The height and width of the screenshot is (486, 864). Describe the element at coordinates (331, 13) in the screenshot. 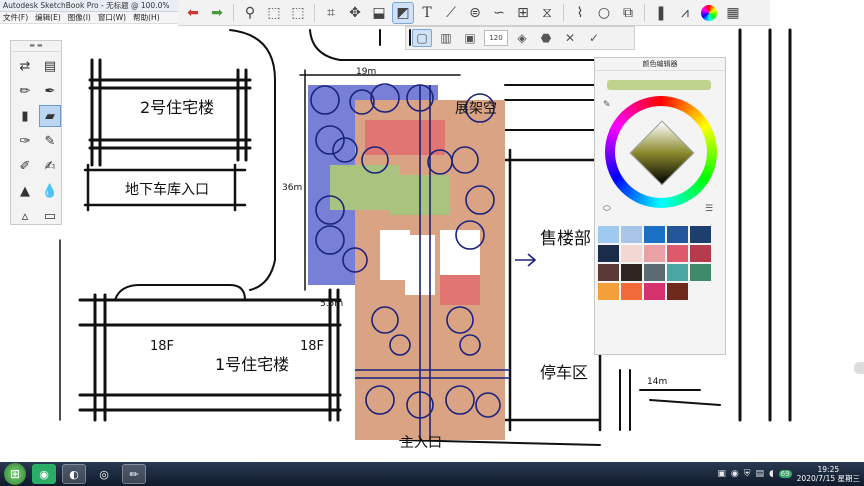

I see `crop-icon: ⌗` at that location.